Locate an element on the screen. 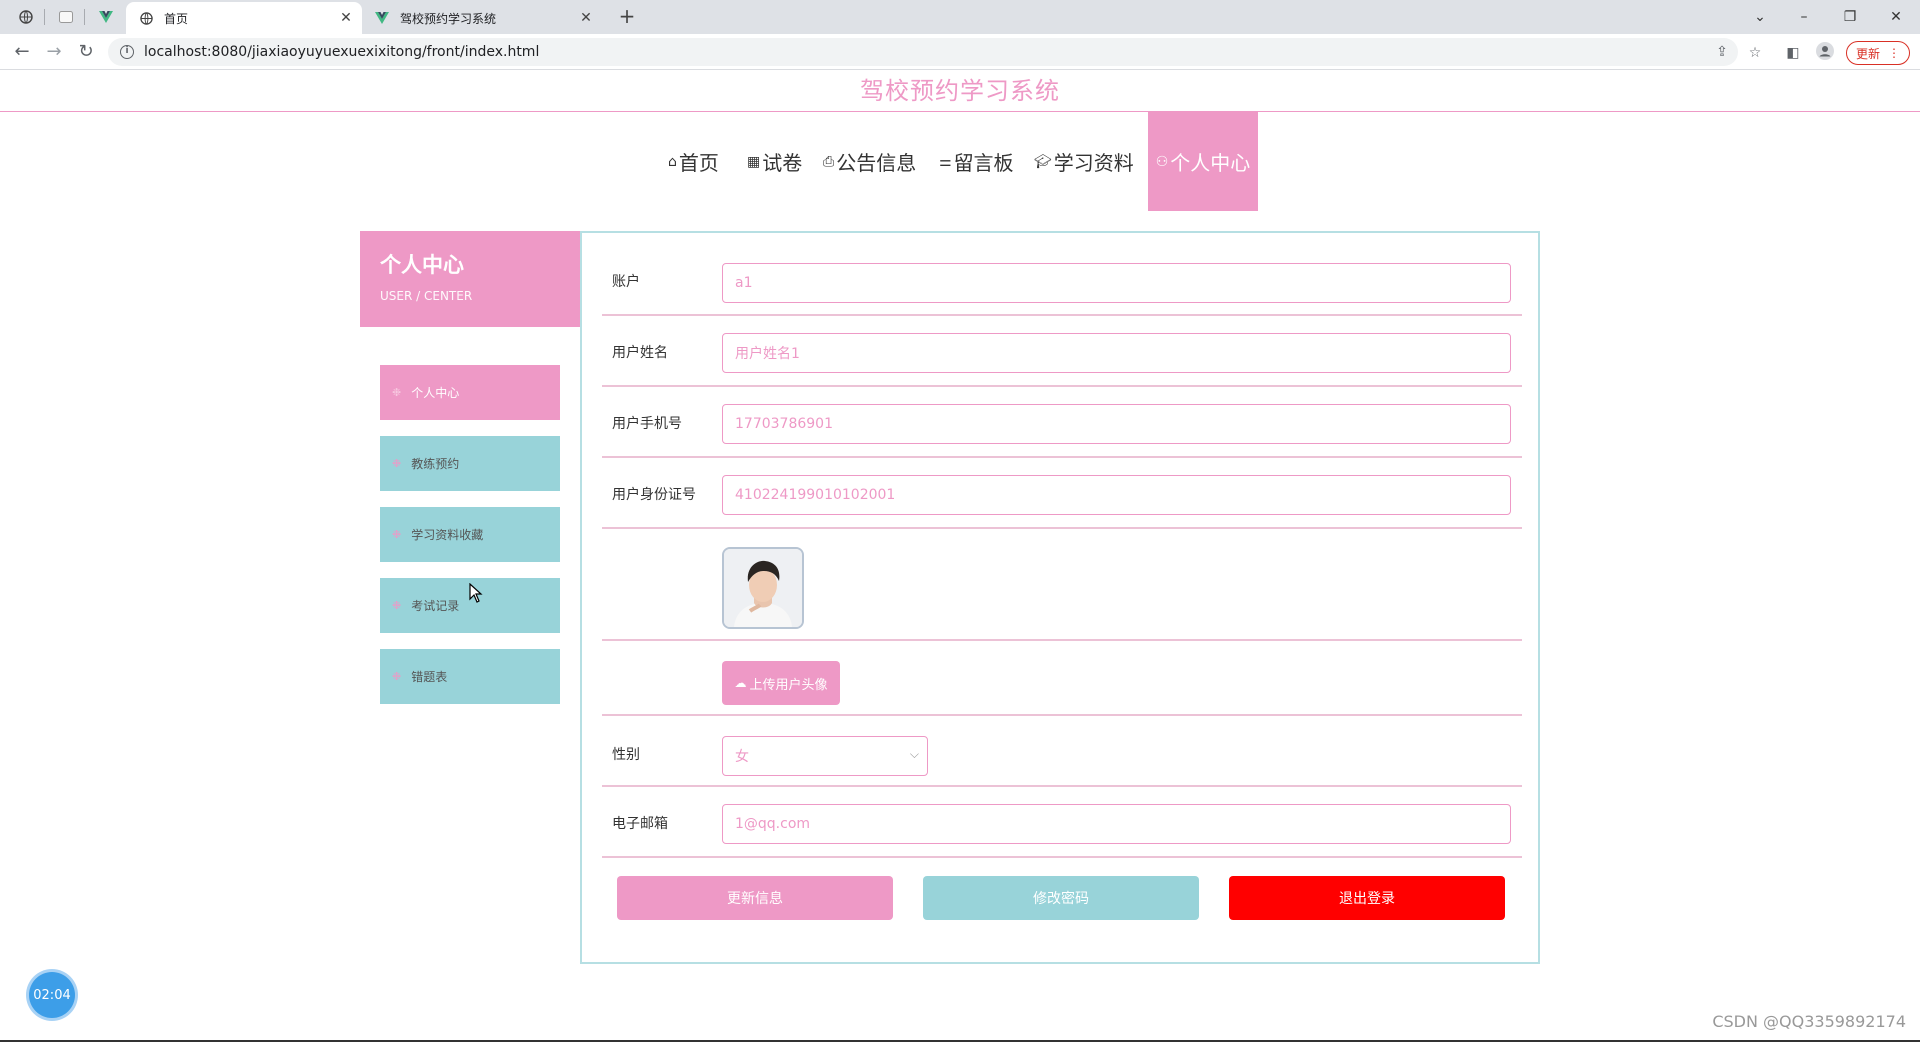  form-row-id-card: 用户身份证号 410224199010102001 is located at coordinates (1062, 493).